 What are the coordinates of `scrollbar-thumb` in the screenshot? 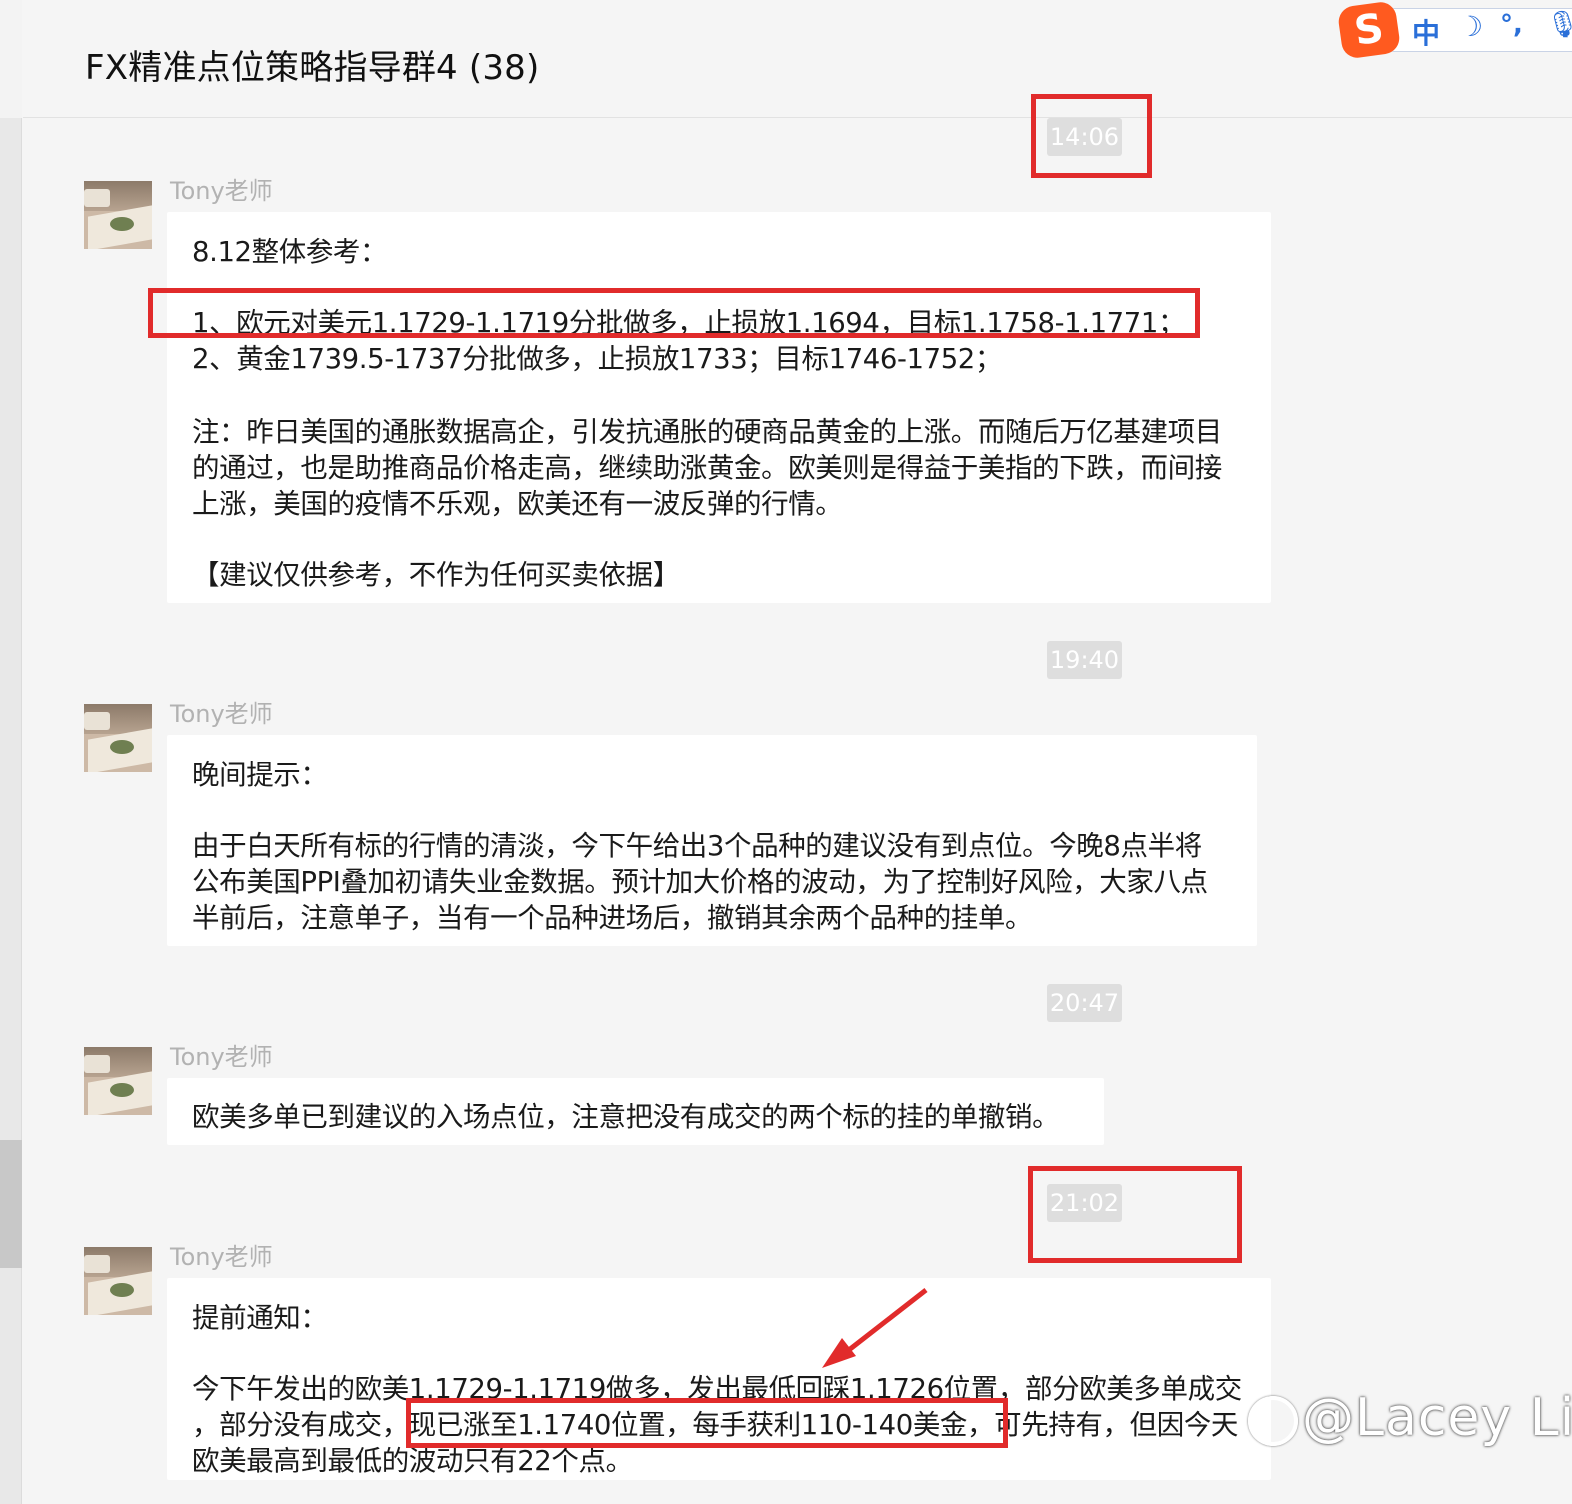 It's located at (11, 1204).